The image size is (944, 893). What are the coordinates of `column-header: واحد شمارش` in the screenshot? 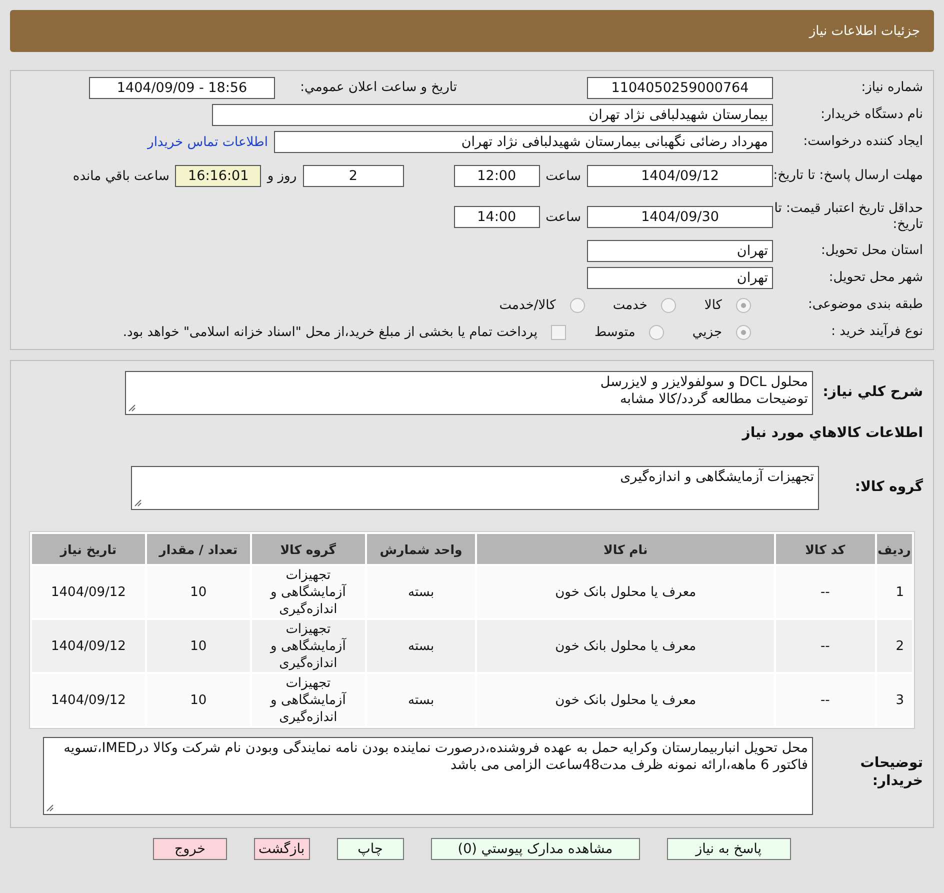 It's located at (421, 549).